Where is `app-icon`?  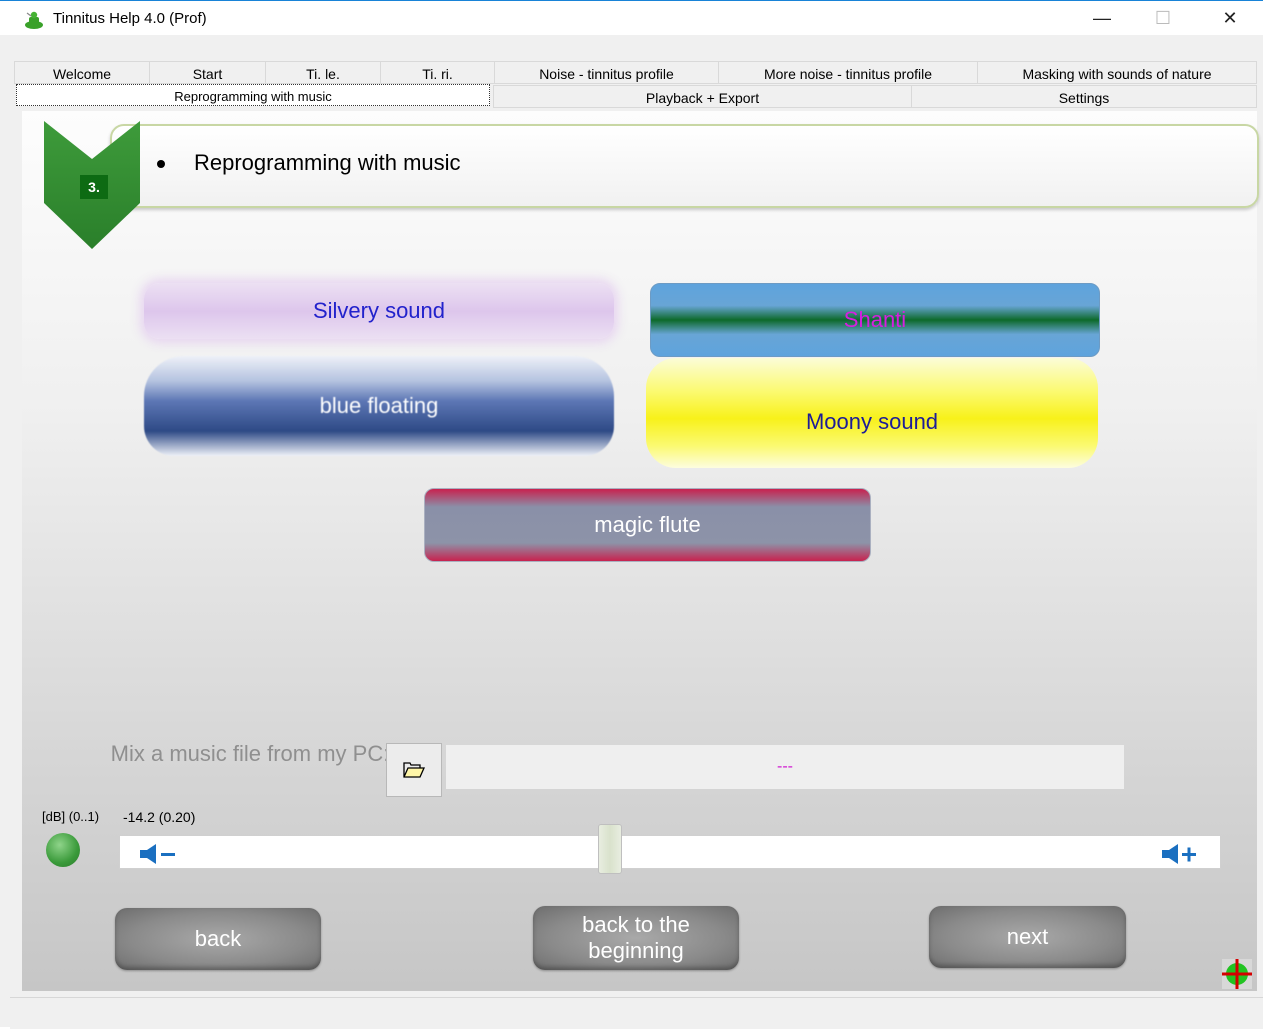 app-icon is located at coordinates (34, 20).